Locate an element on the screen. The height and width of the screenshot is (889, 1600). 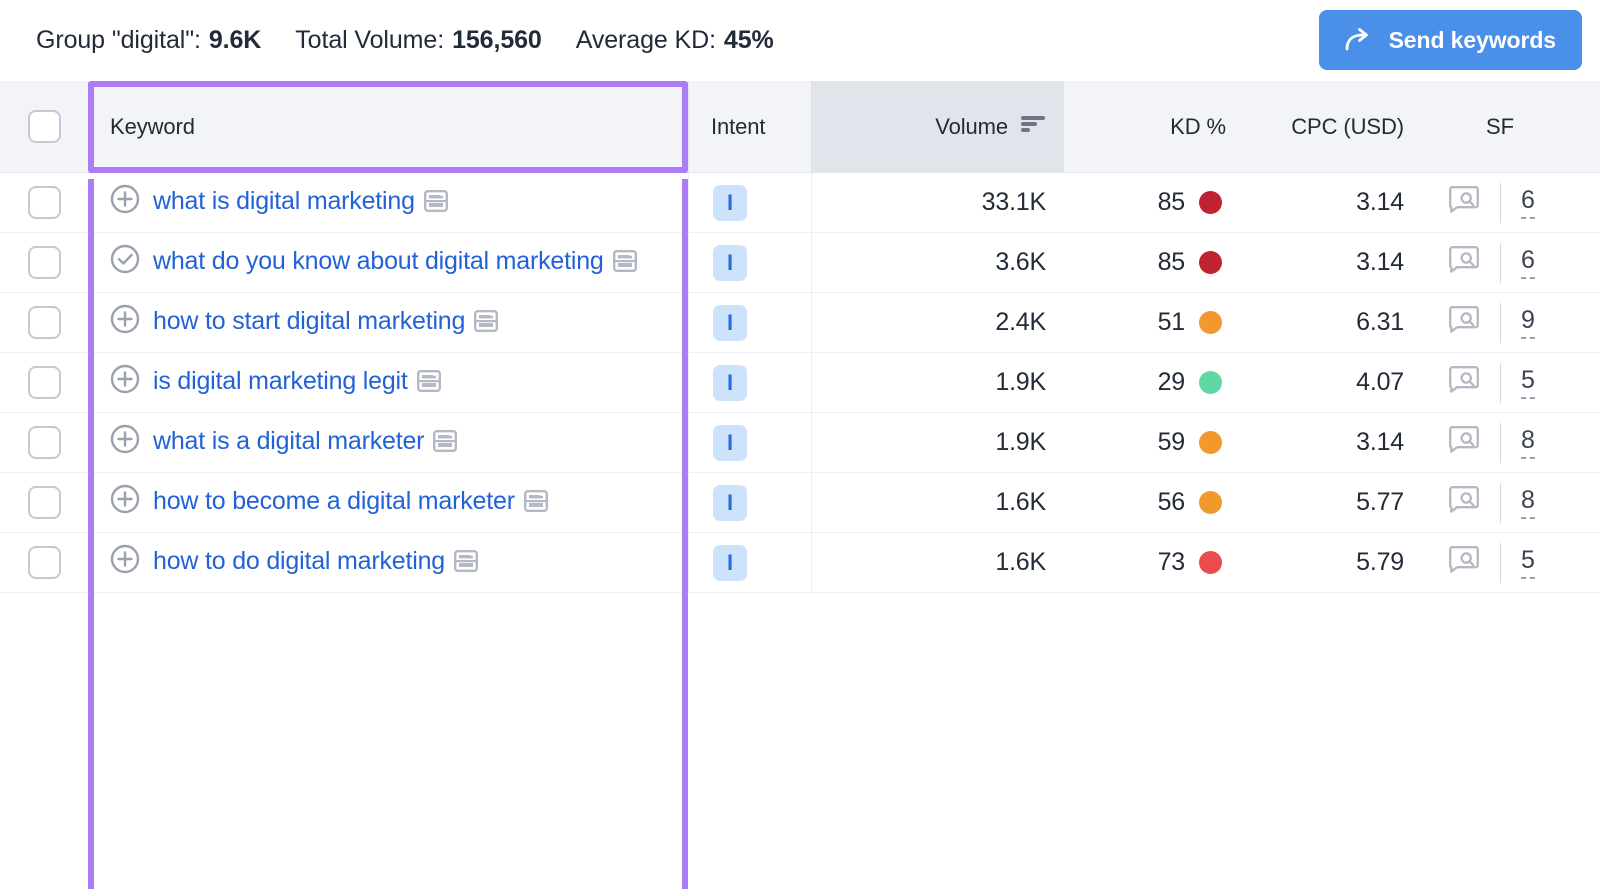
keyword-cell: how to start digital marketing is located at coordinates (388, 322).